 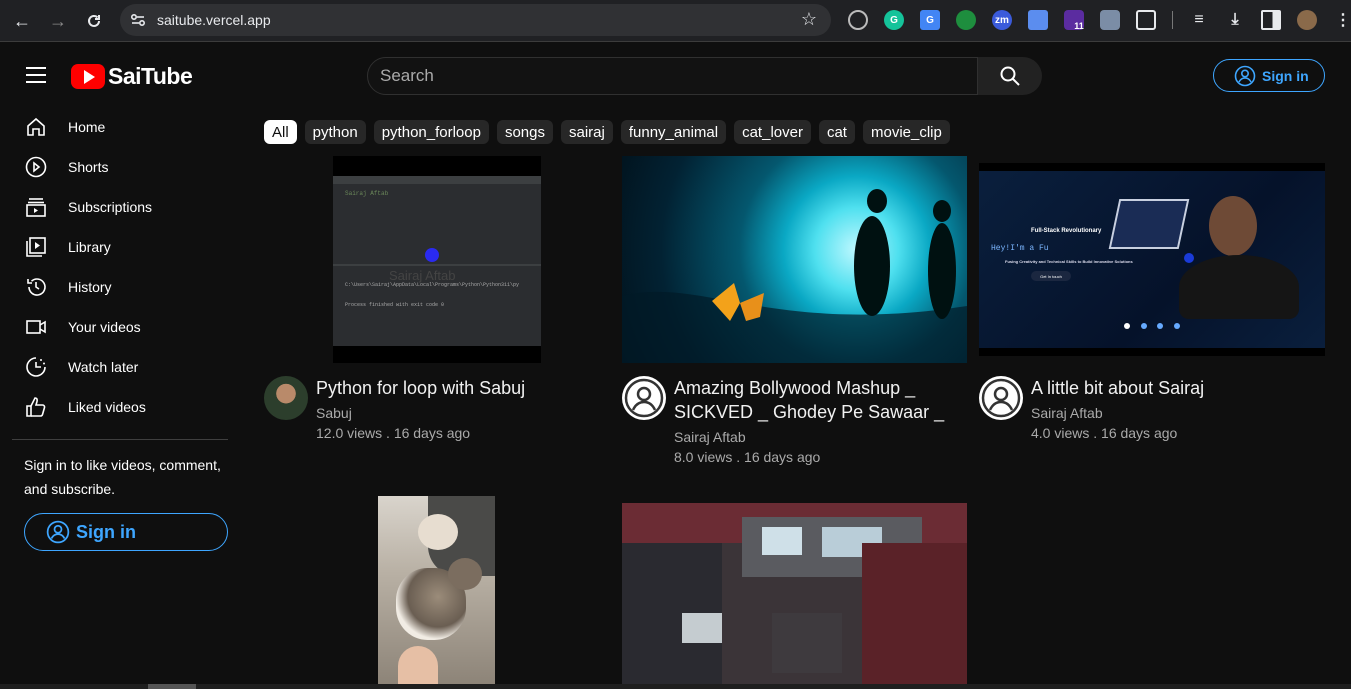 What do you see at coordinates (66, 167) in the screenshot?
I see `sidebar-item-shorts: Shorts` at bounding box center [66, 167].